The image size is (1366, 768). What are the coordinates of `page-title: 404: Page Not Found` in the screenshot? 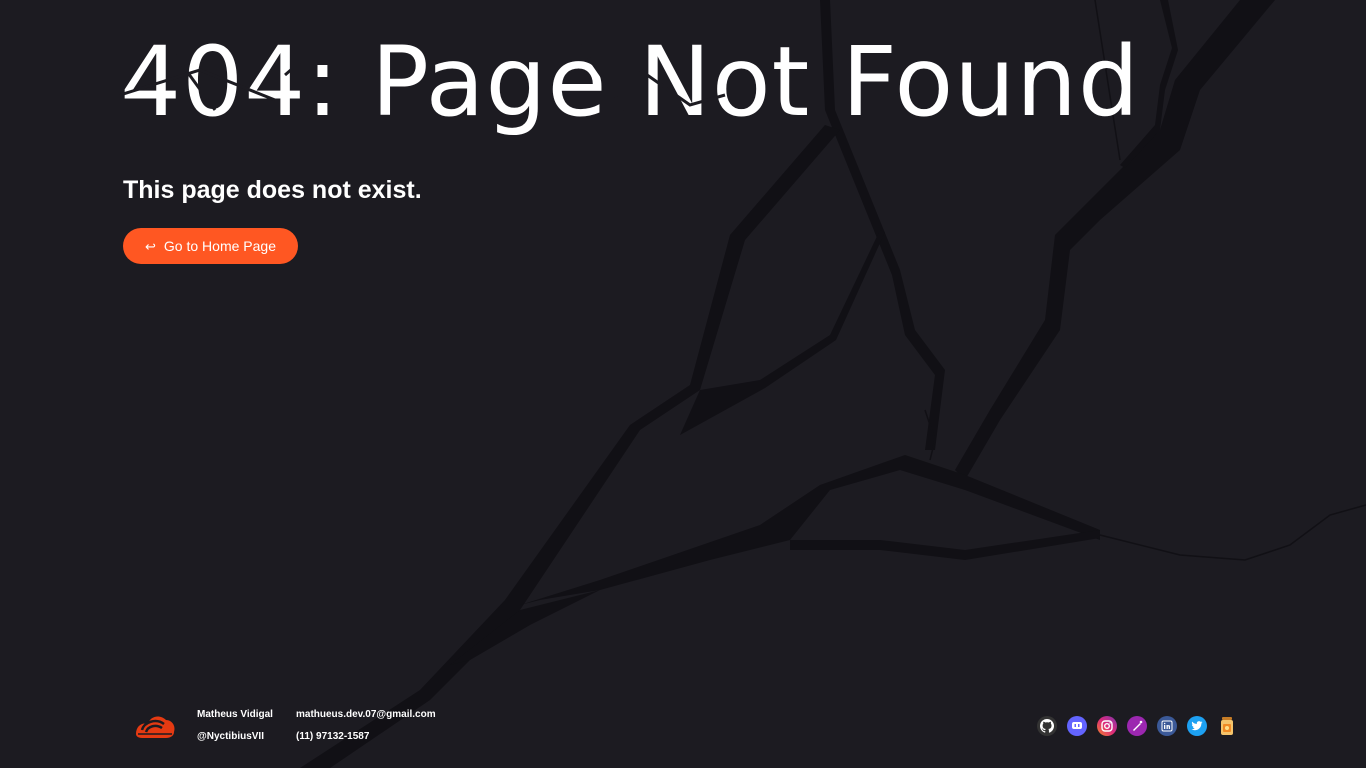 It's located at (630, 82).